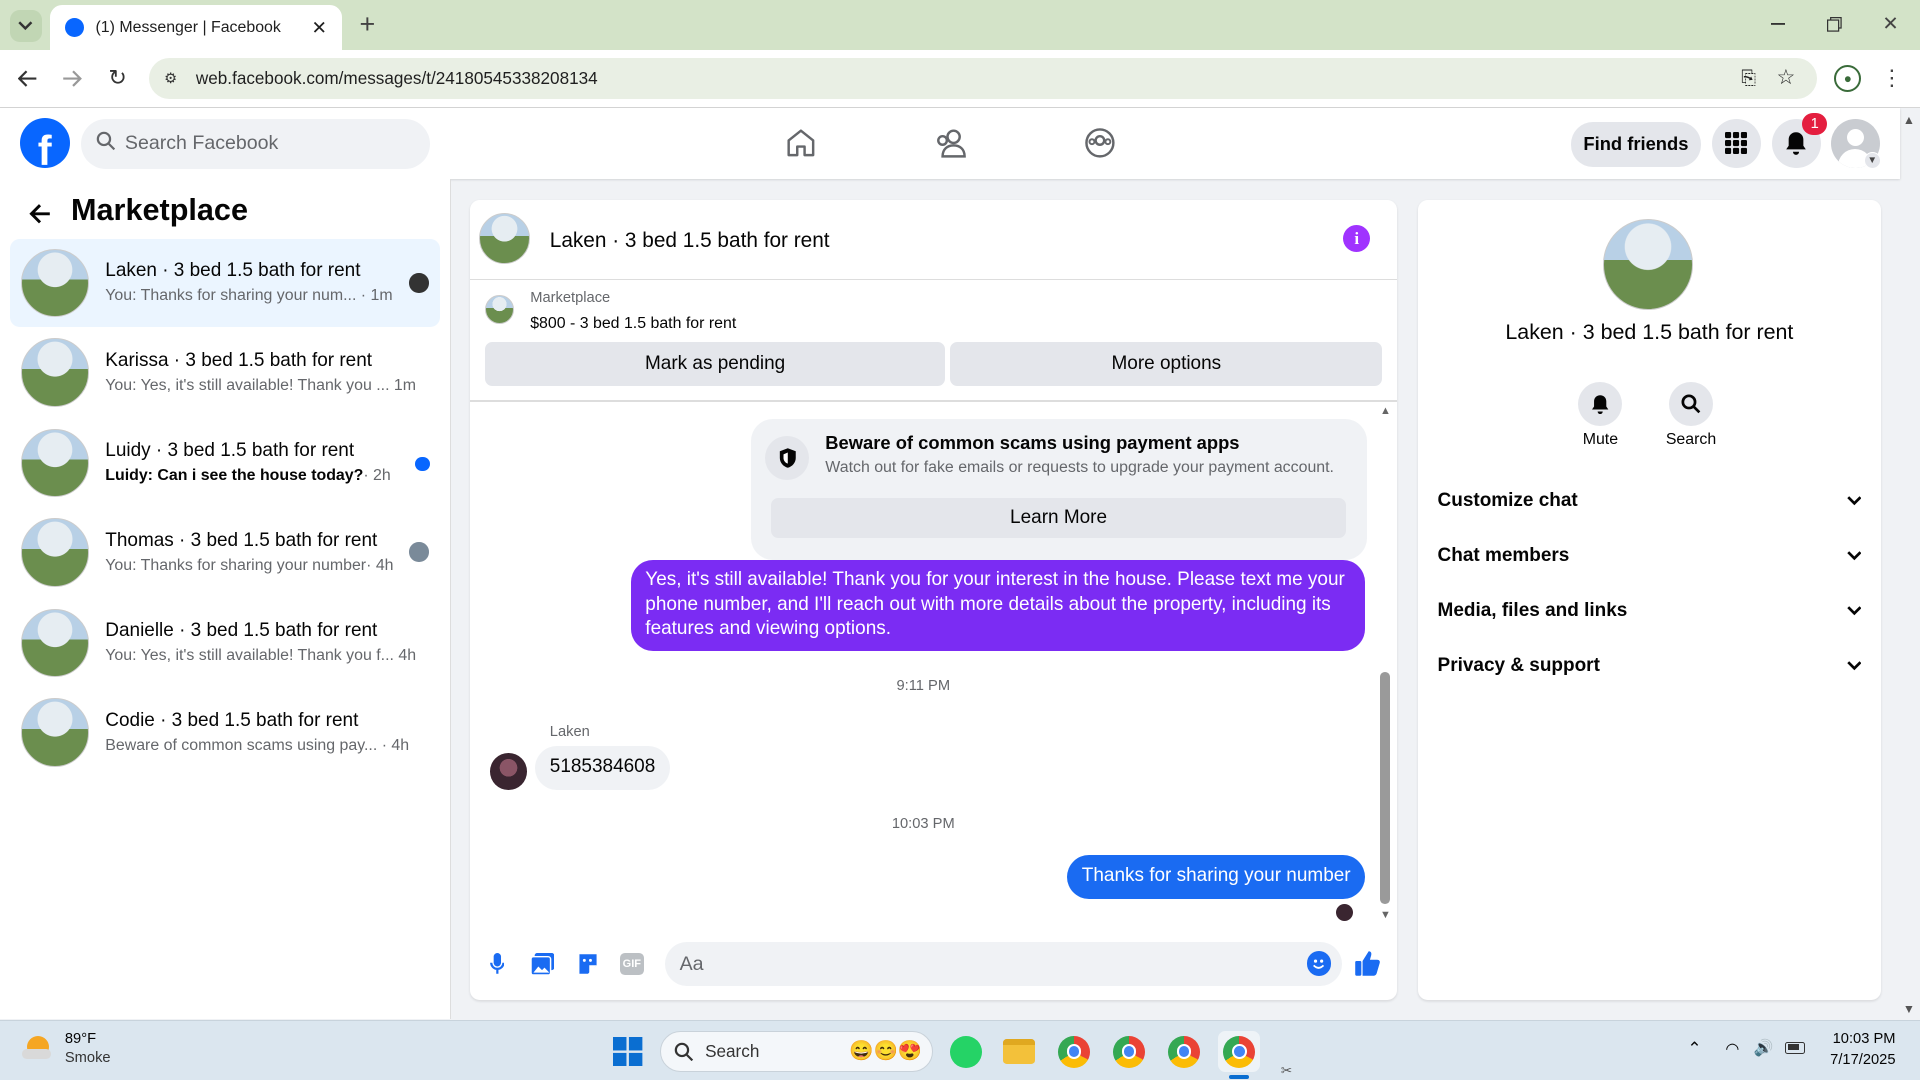  What do you see at coordinates (1367, 963) in the screenshot?
I see `thumbs-up-icon` at bounding box center [1367, 963].